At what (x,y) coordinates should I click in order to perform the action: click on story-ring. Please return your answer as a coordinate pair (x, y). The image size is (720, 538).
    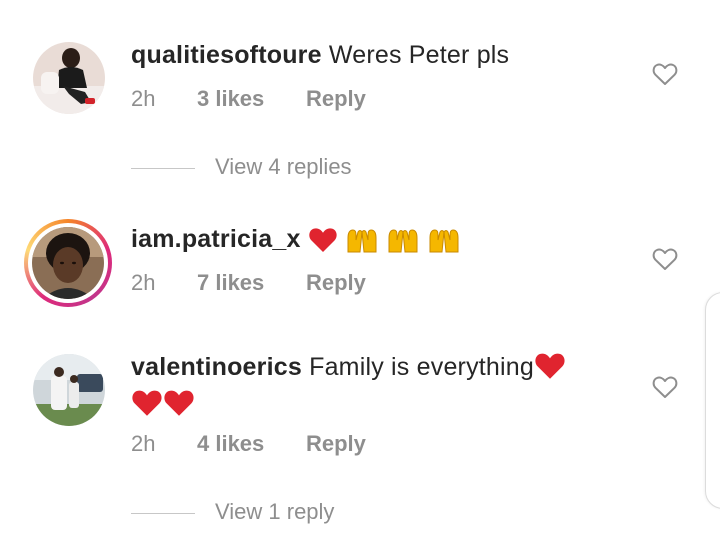
    Looking at the image, I should click on (68, 263).